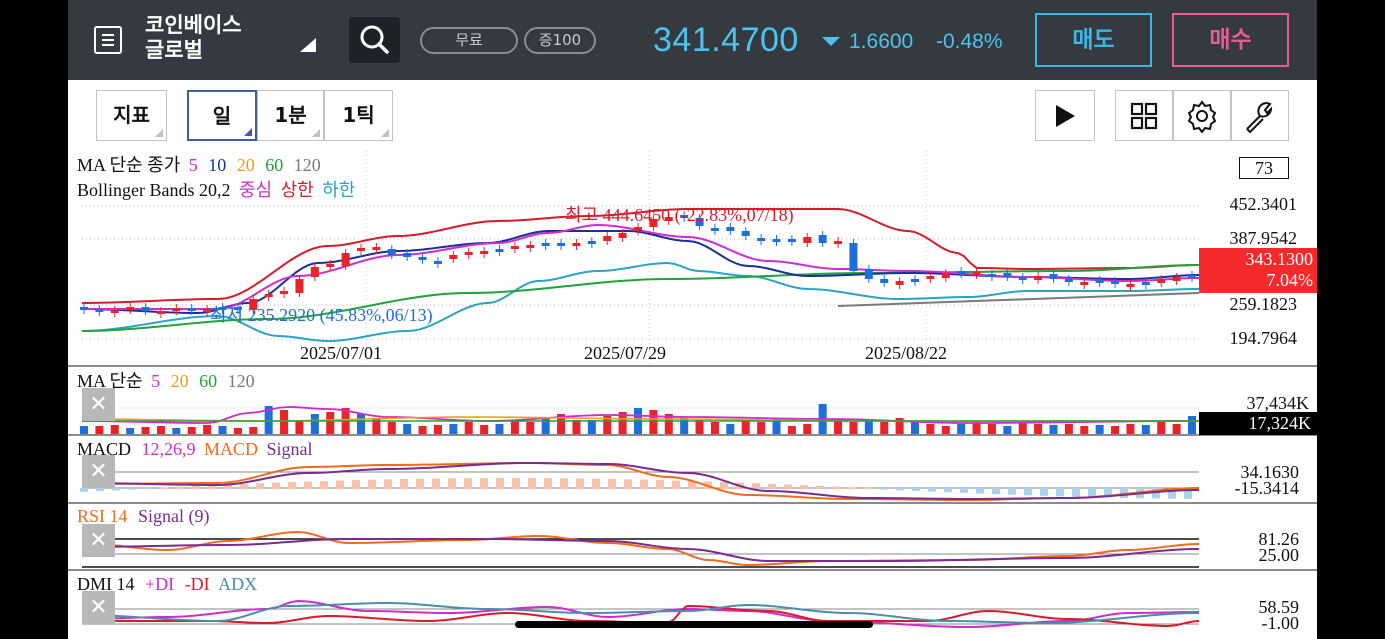 The height and width of the screenshot is (639, 1385). Describe the element at coordinates (560, 40) in the screenshot. I see `margin-badge: 증100` at that location.